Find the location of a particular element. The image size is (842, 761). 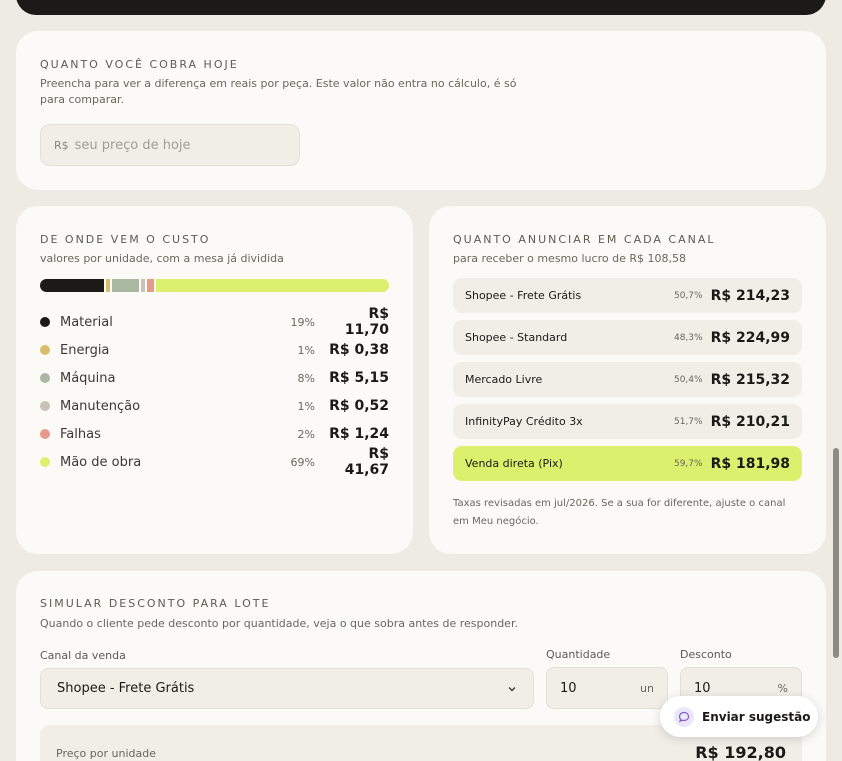

cost-row: Material 19% R$ 11,70 is located at coordinates (214, 322).